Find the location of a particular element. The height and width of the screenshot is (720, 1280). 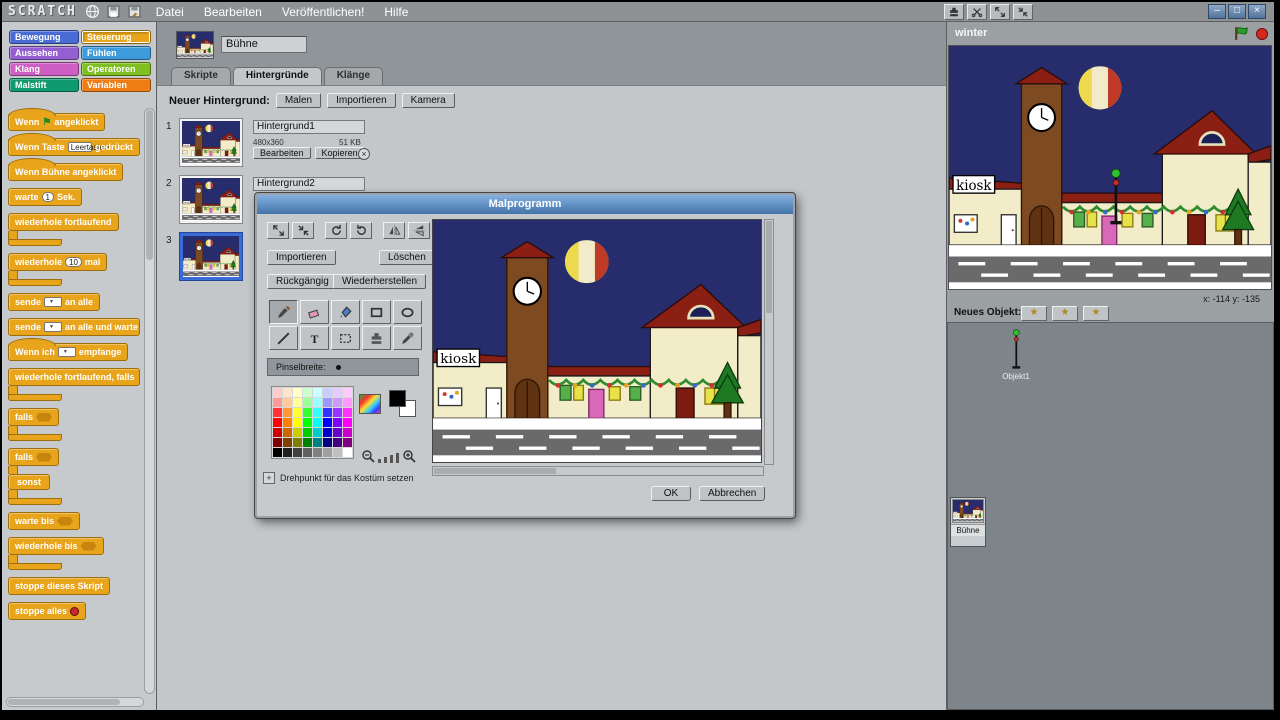

menu-item-bearbeiten: Bearbeiten is located at coordinates (233, 12).